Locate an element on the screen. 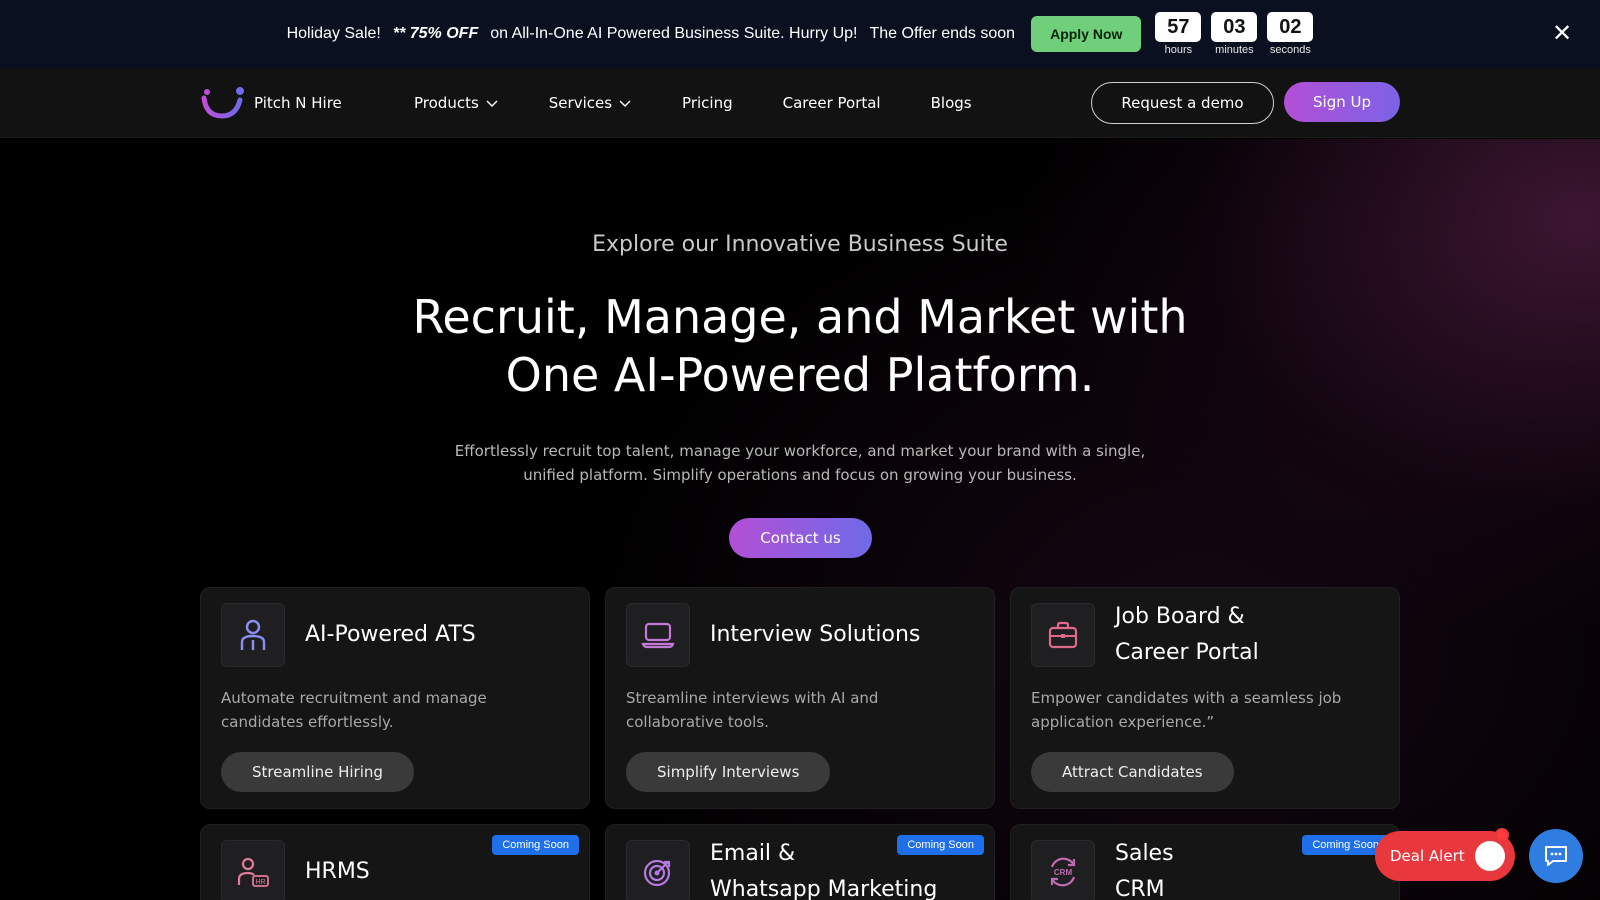 This screenshot has height=900, width=1600. close-icon: ✕ is located at coordinates (1562, 34).